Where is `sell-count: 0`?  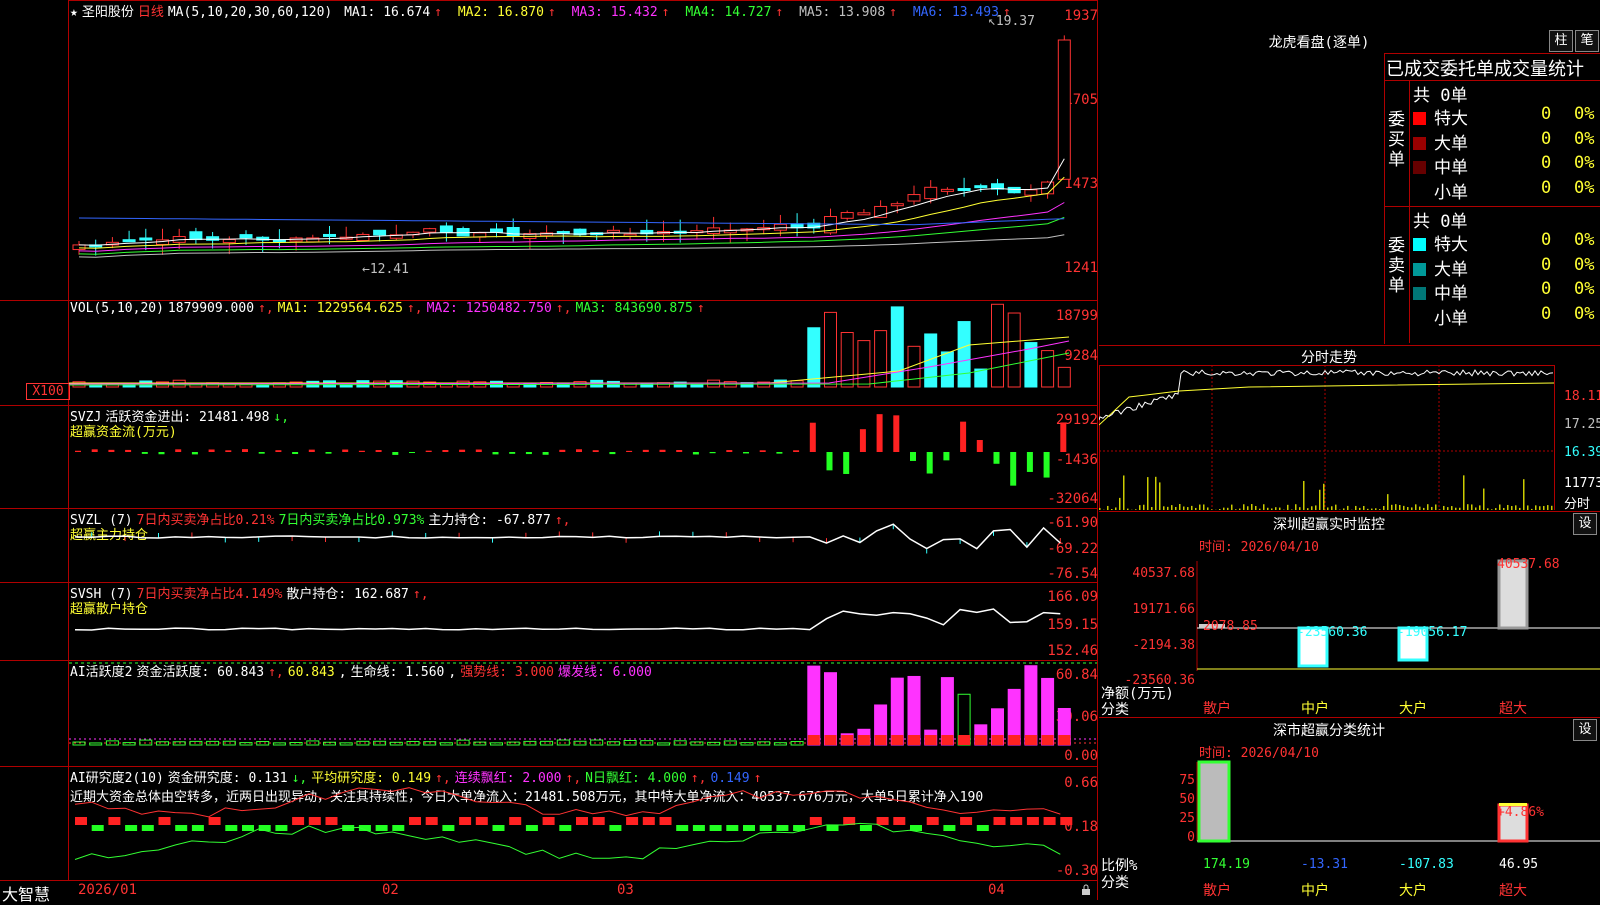
sell-count: 0 is located at coordinates (1546, 240).